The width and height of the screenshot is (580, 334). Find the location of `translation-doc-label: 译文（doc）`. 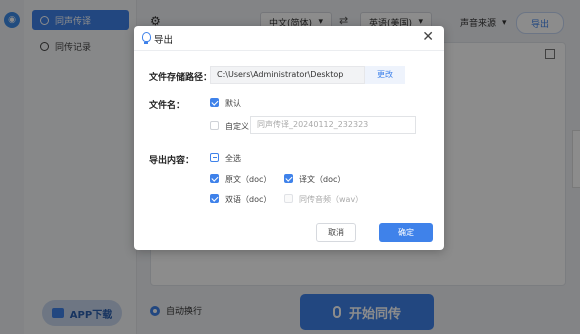

translation-doc-label: 译文（doc） is located at coordinates (322, 179).